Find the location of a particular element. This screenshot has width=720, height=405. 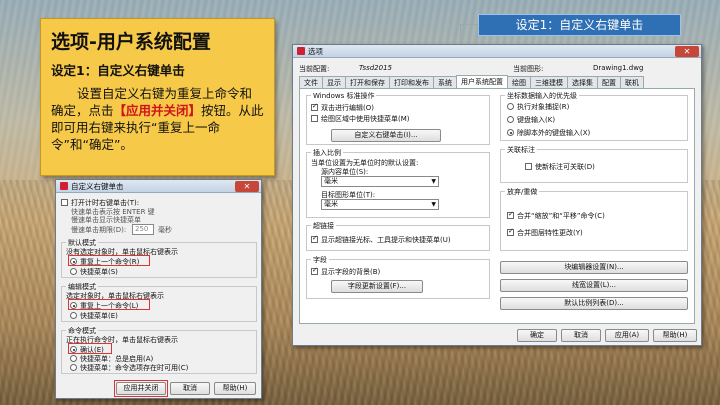

duration-input: 250 is located at coordinates (143, 229).